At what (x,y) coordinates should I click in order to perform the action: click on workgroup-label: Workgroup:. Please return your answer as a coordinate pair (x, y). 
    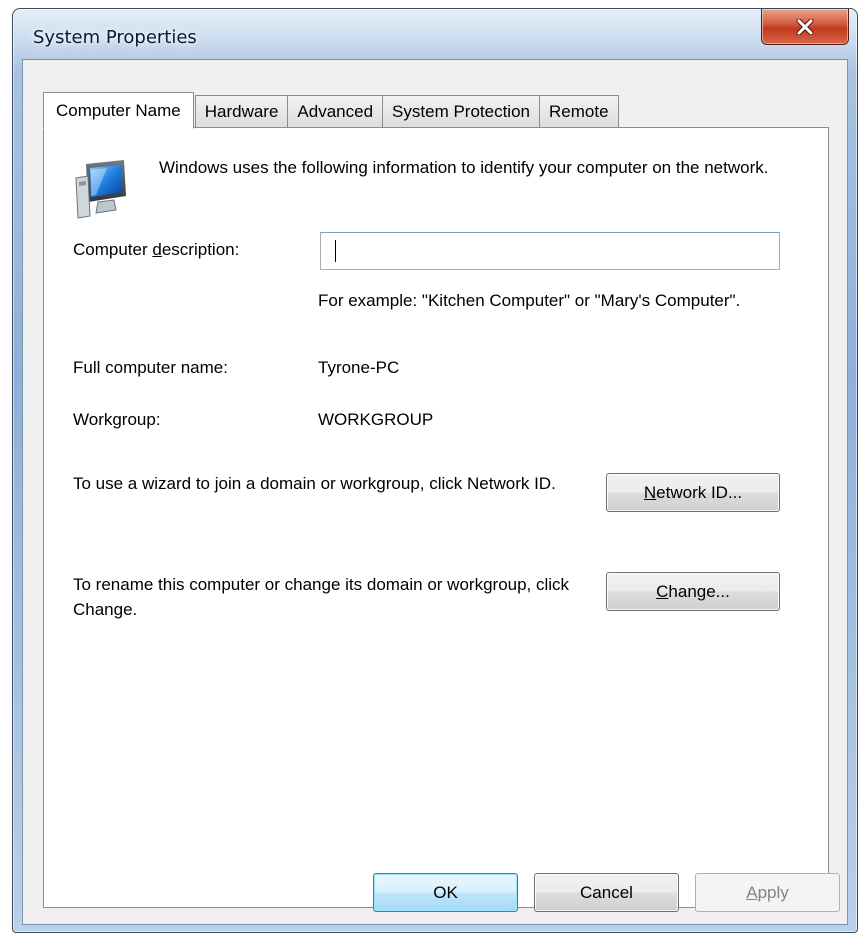
    Looking at the image, I should click on (117, 419).